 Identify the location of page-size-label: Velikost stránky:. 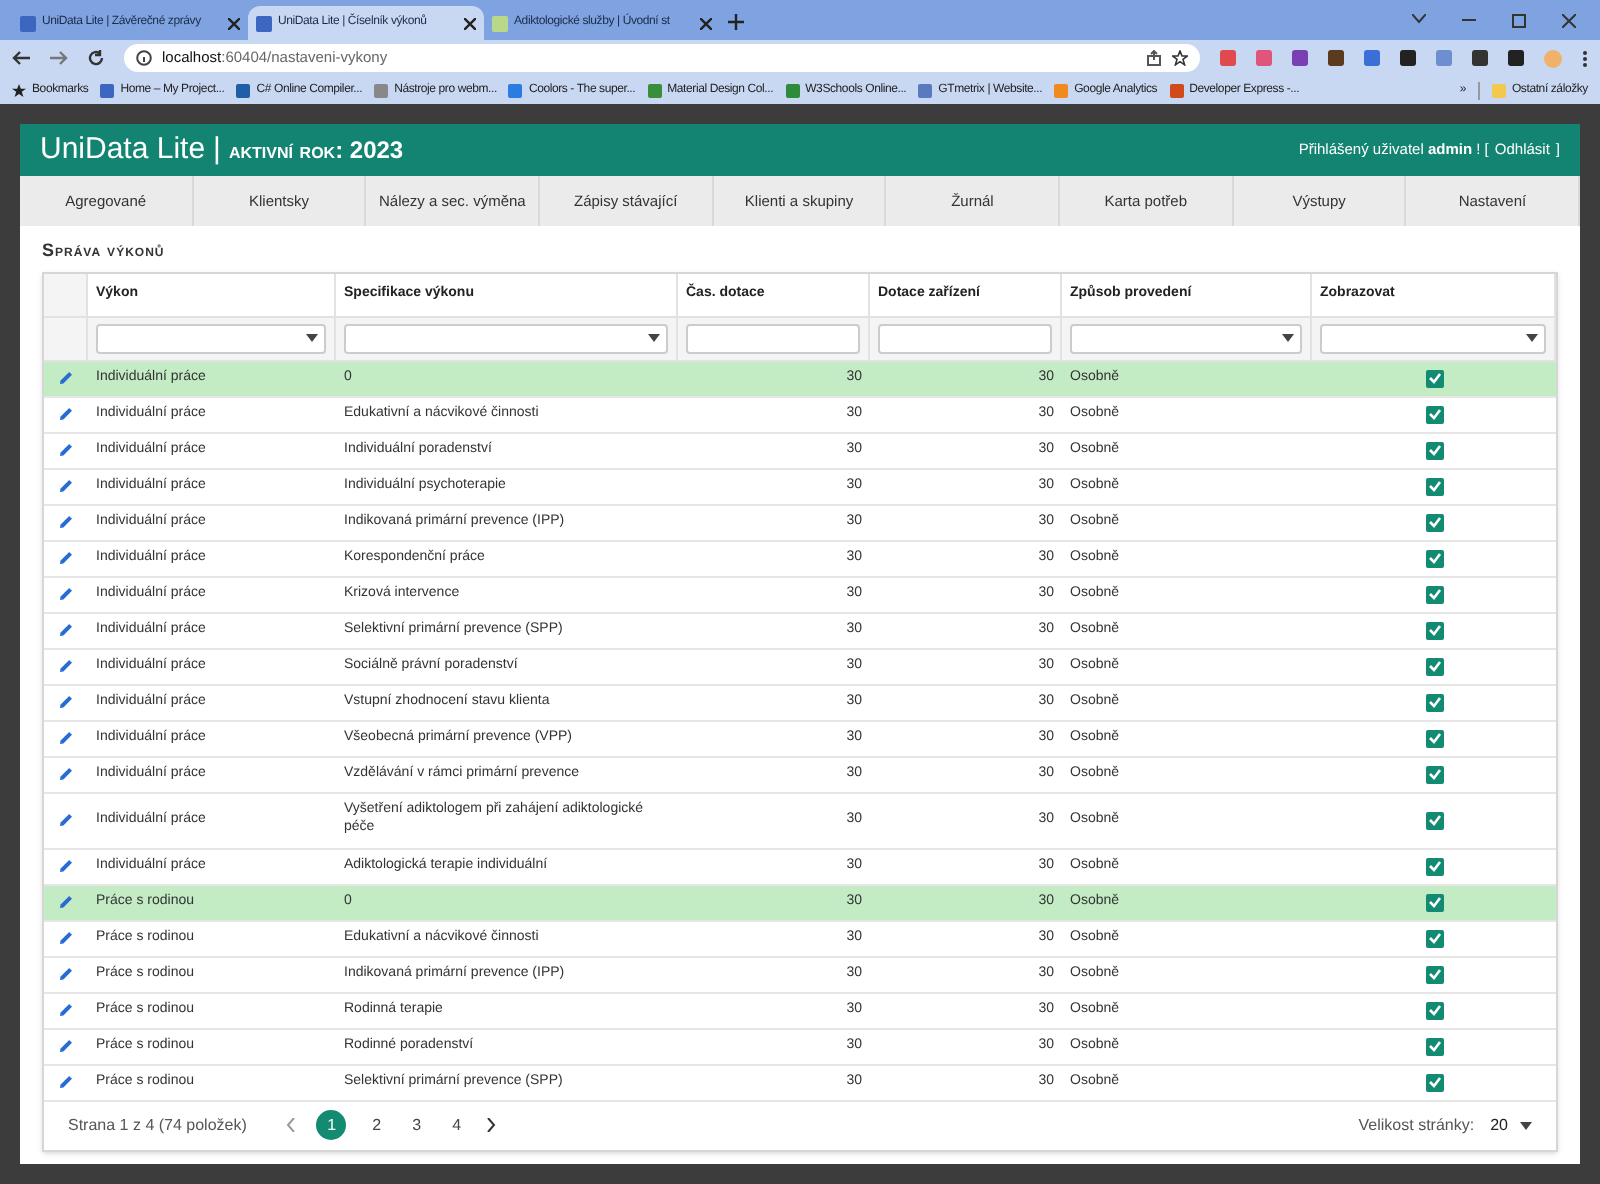
(1416, 1125).